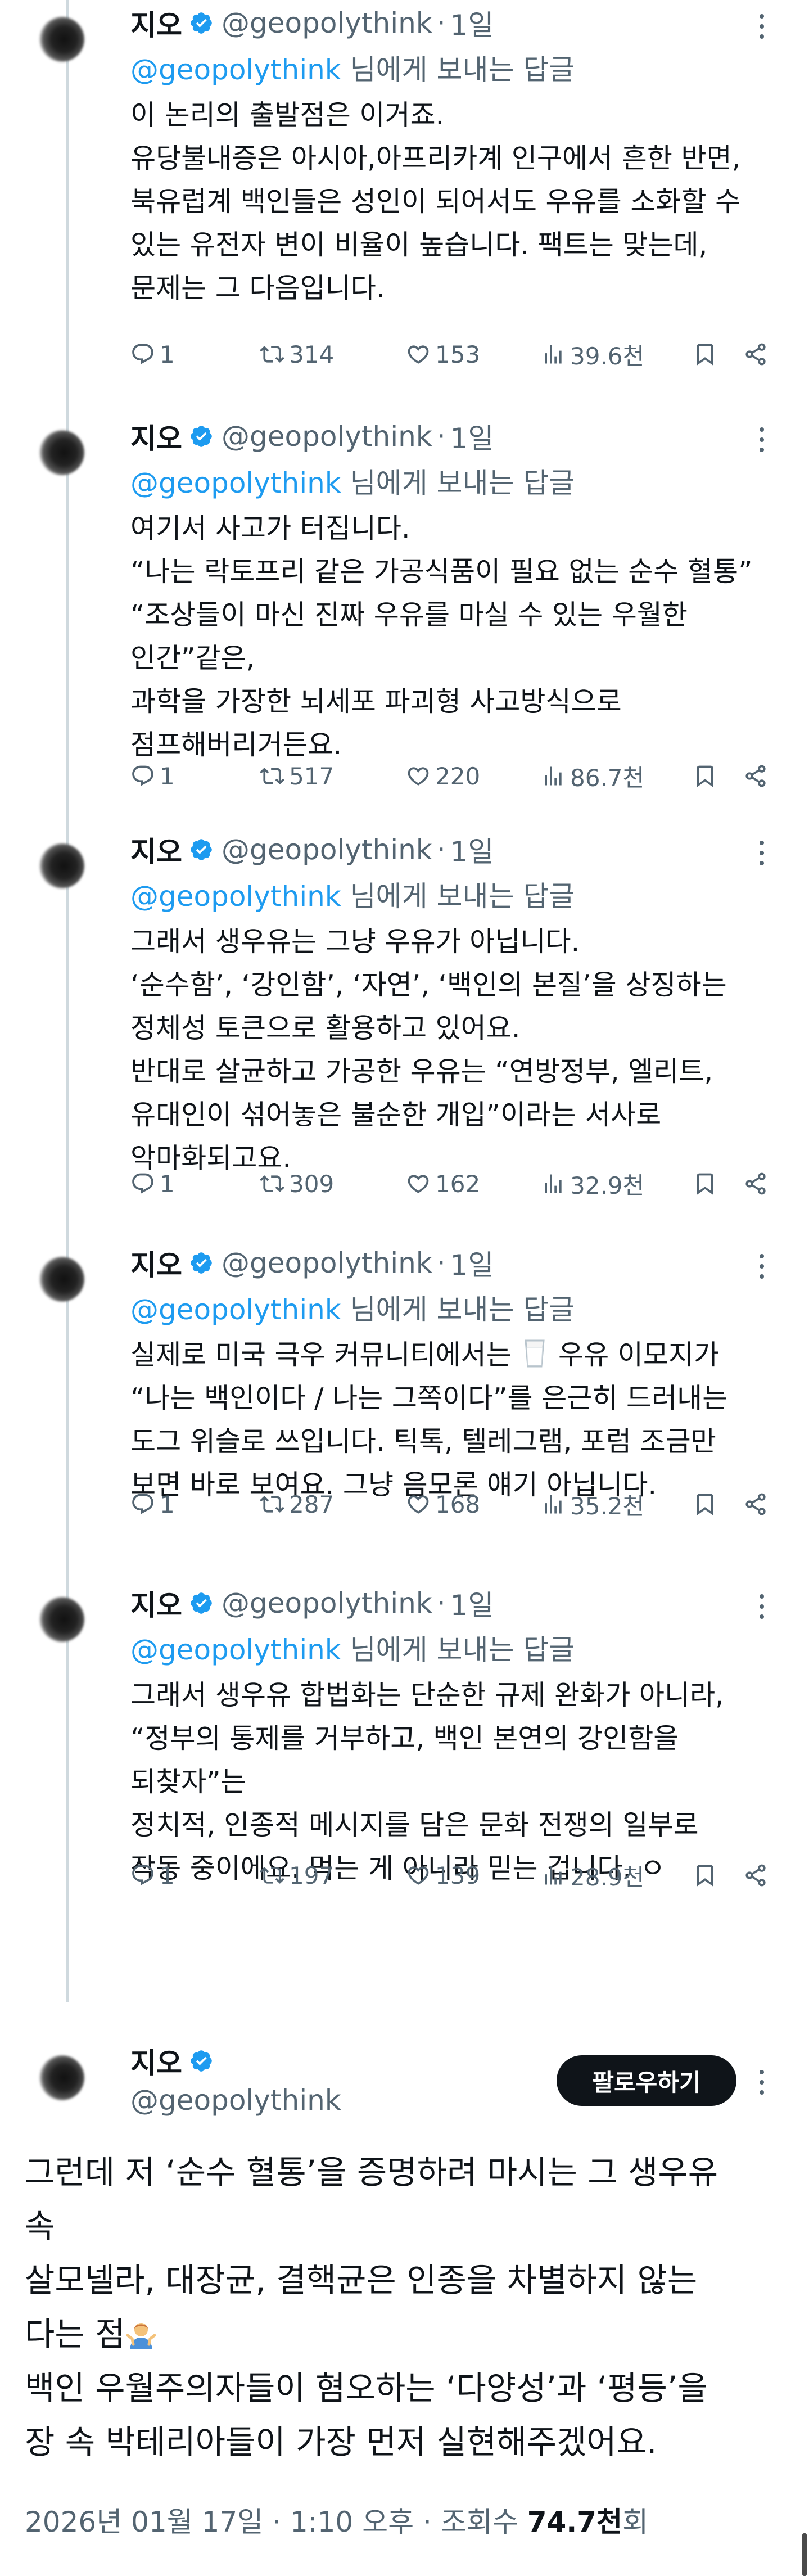 Image resolution: width=809 pixels, height=2576 pixels. I want to click on repost-button: 197, so click(297, 1876).